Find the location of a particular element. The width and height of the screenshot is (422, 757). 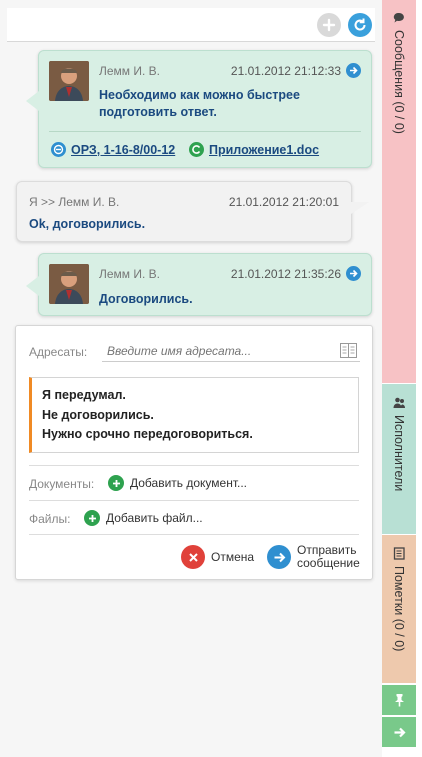

pin-button is located at coordinates (399, 700).